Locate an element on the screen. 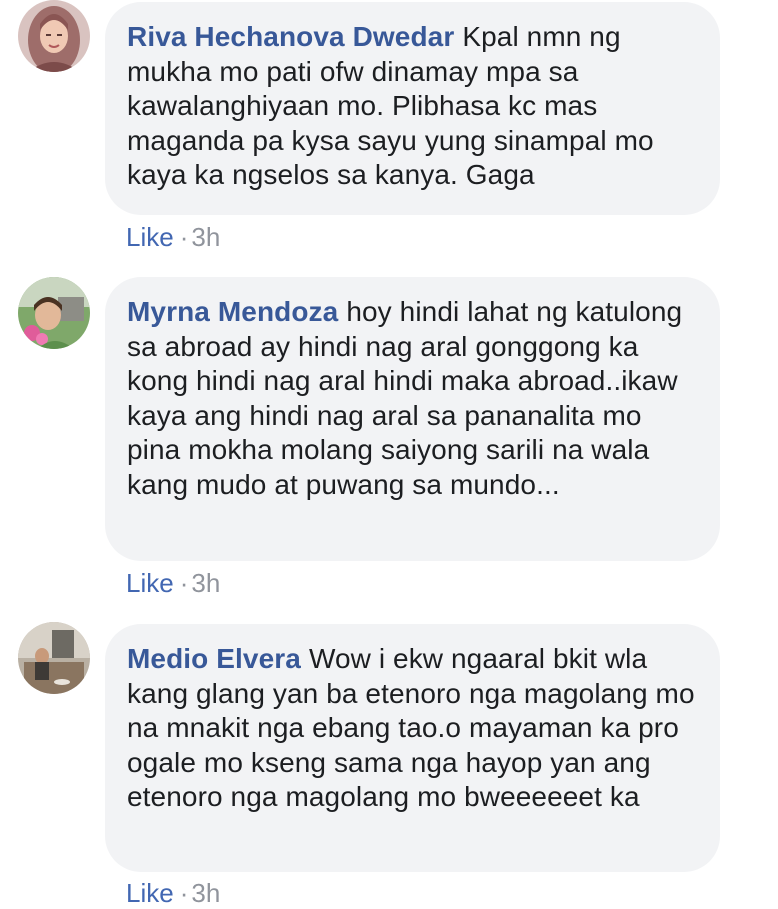  comment-author-name: Medio Elvera is located at coordinates (214, 658).